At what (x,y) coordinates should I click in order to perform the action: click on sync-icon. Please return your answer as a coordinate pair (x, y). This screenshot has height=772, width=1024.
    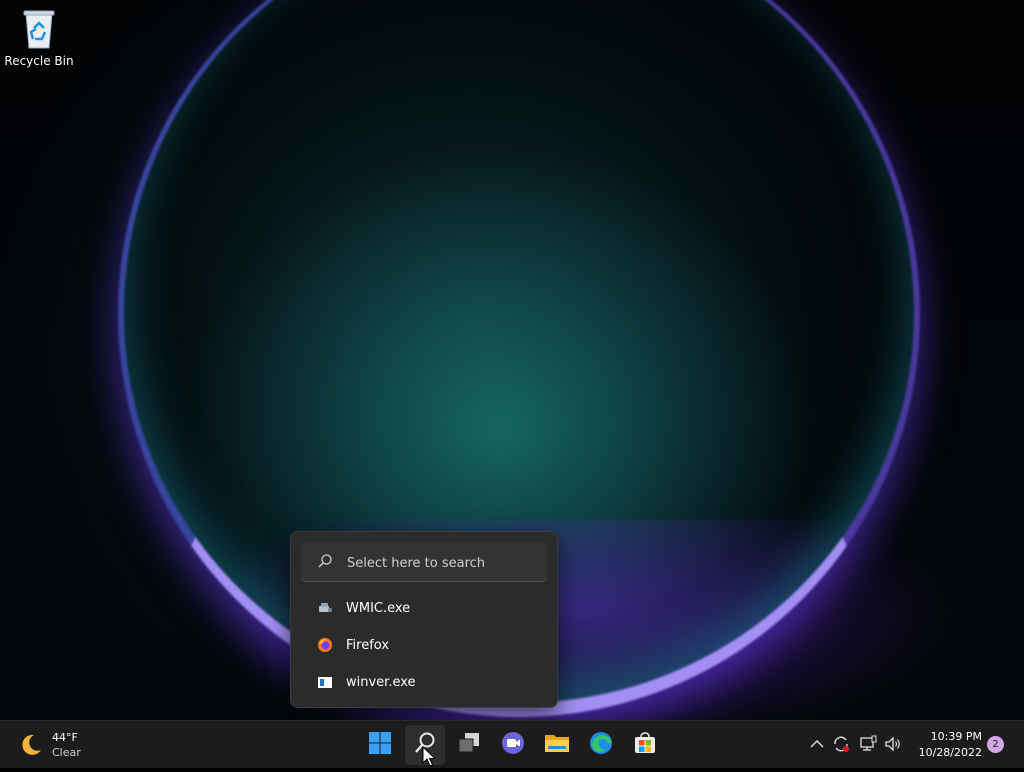
    Looking at the image, I should click on (841, 744).